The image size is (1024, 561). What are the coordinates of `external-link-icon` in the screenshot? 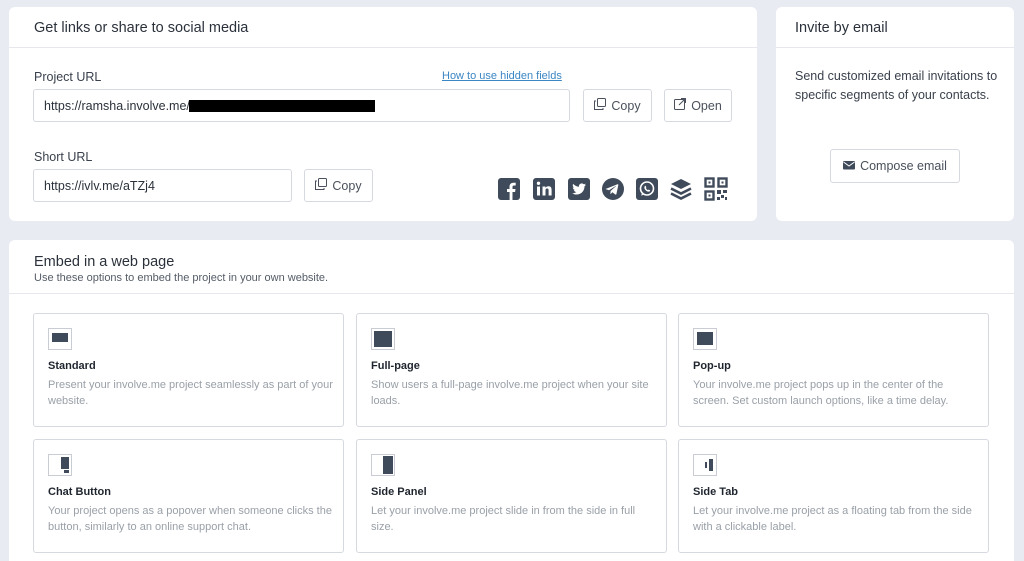 It's located at (680, 105).